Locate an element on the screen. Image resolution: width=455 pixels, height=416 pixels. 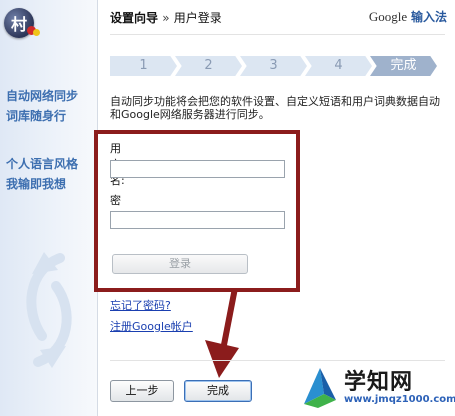
brand-google-text: Google is located at coordinates (388, 16).